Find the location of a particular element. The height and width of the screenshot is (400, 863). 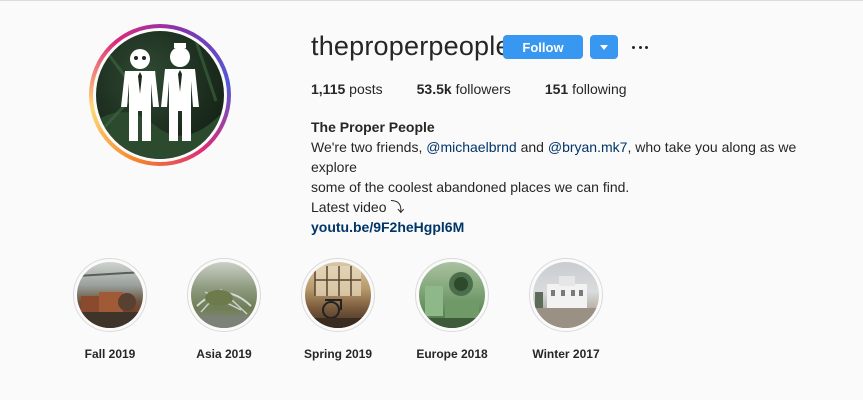

suggestions-dropdown-button is located at coordinates (604, 47).